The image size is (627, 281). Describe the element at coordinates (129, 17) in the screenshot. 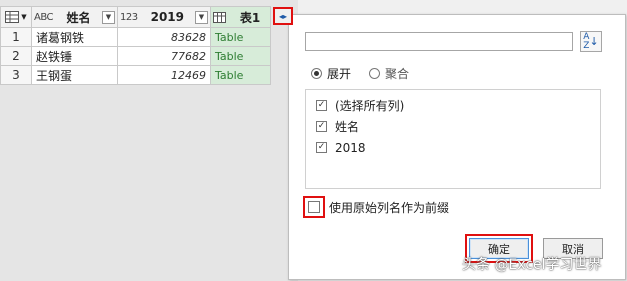

I see `number-type-icon: 123` at that location.